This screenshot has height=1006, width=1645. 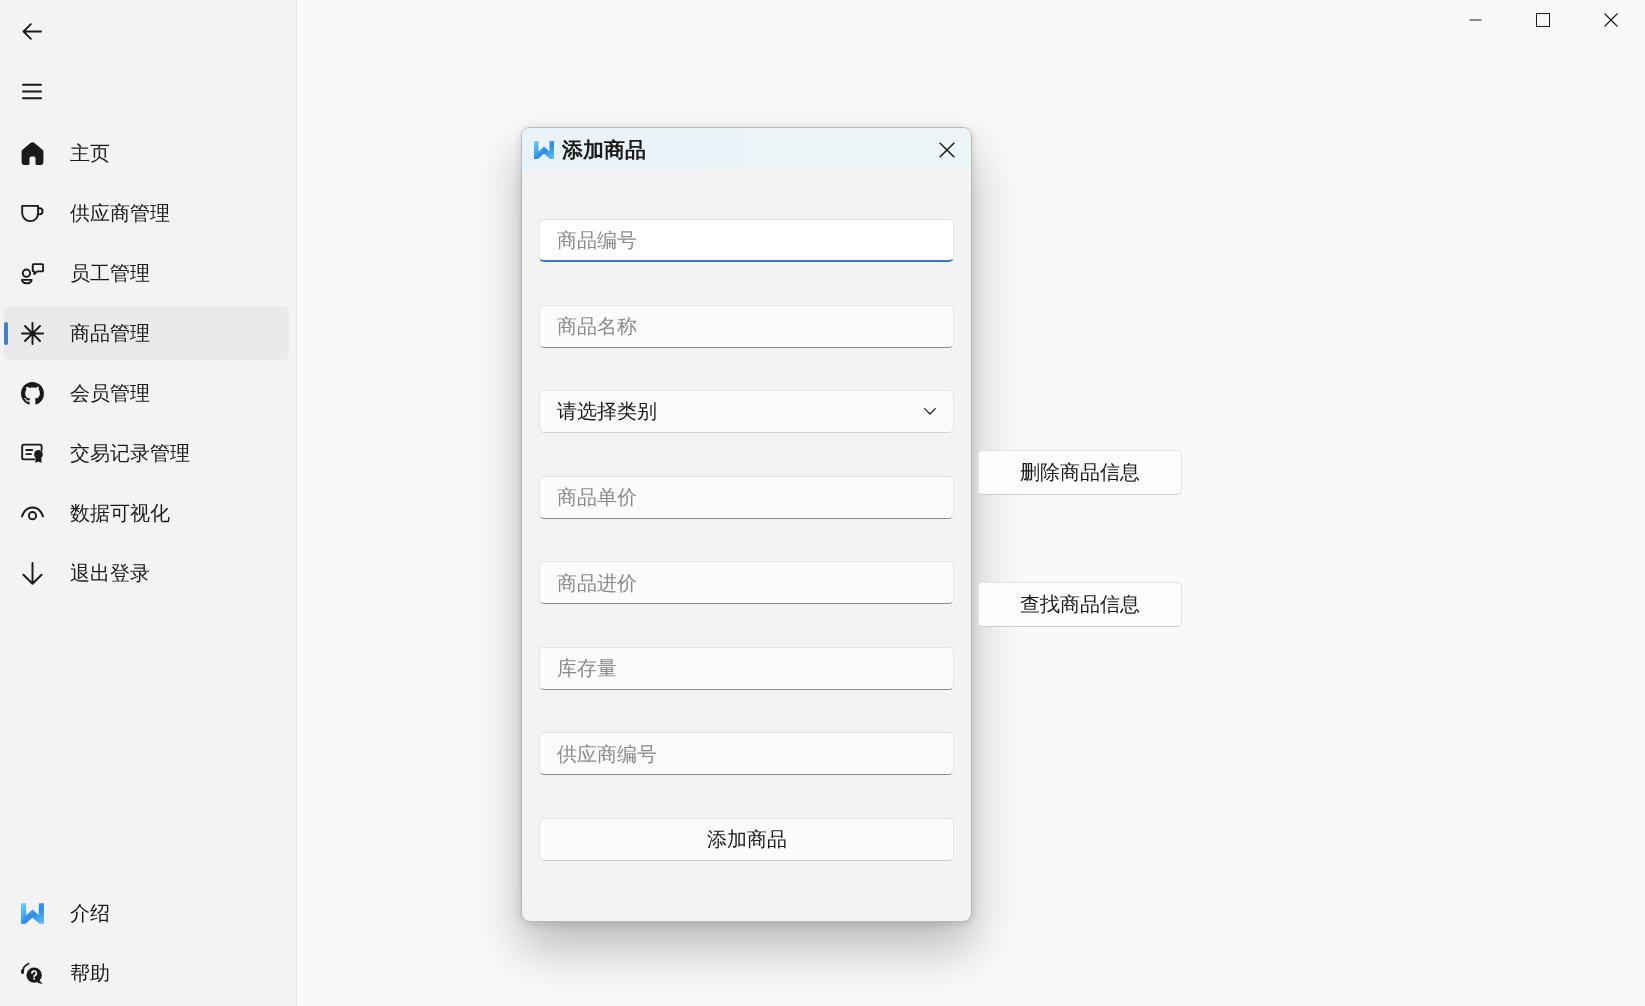 What do you see at coordinates (1080, 604) in the screenshot?
I see `action-button: 查找商品信息` at bounding box center [1080, 604].